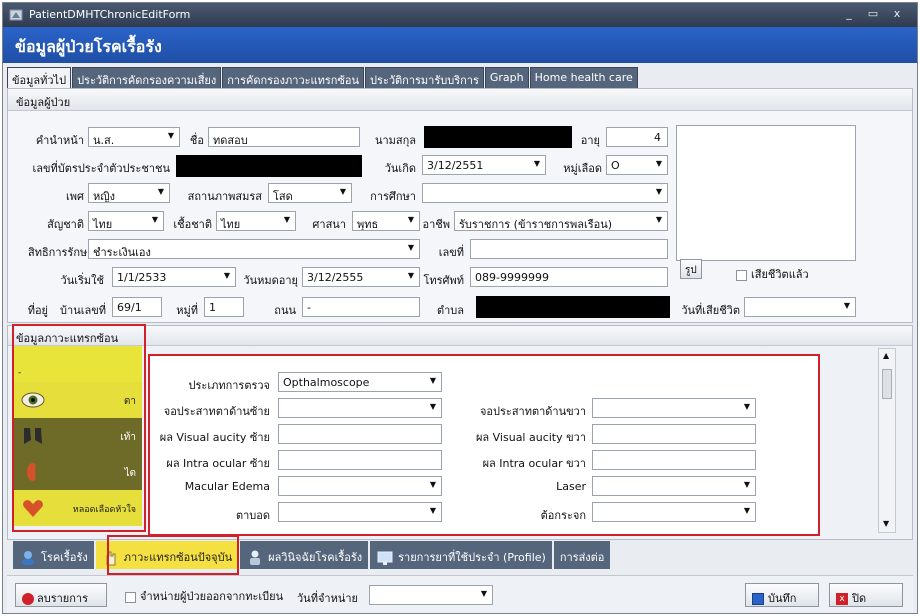 Image resolution: width=920 pixels, height=616 pixels. Describe the element at coordinates (360, 382) in the screenshot. I see `exam-type-select: Opthalmoscope ▼` at that location.